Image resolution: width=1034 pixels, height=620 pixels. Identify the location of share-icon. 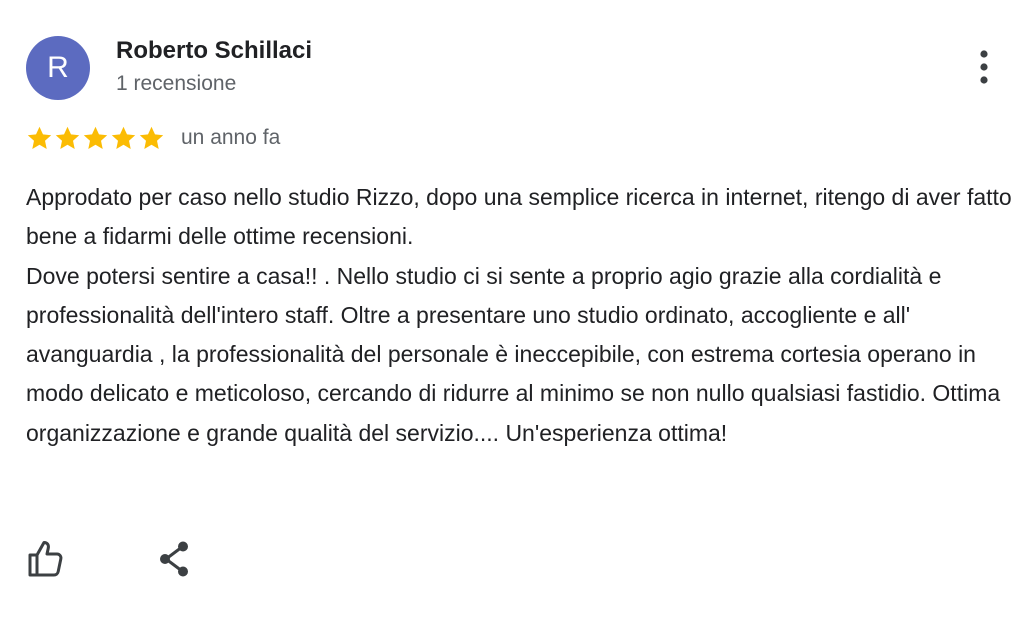
(174, 559).